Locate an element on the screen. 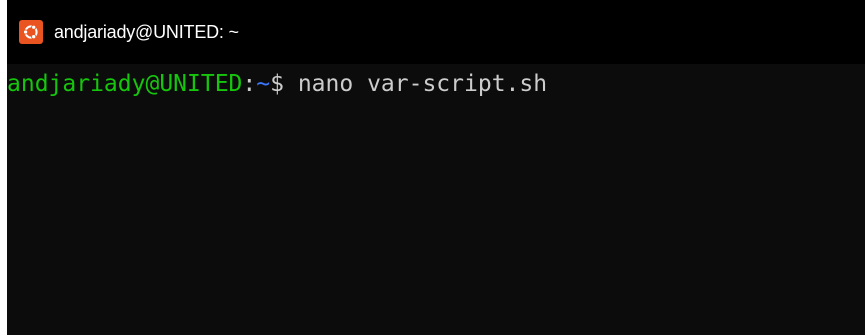 The width and height of the screenshot is (865, 335). window-title: andjariady@UNITED: ~ is located at coordinates (146, 31).